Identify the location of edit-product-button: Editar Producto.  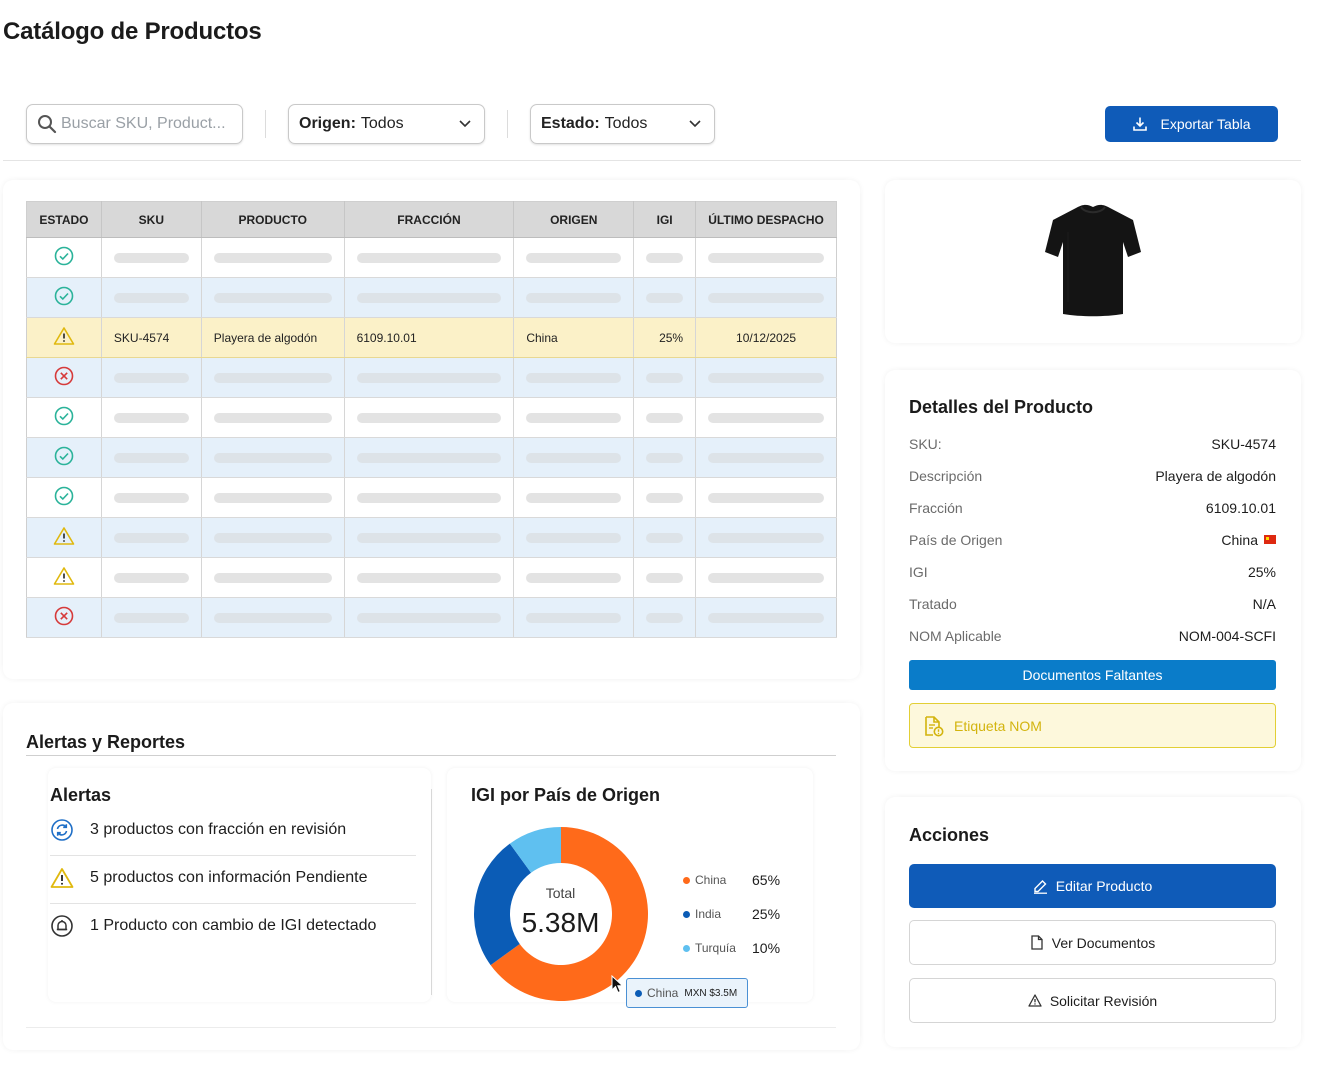
(1092, 886).